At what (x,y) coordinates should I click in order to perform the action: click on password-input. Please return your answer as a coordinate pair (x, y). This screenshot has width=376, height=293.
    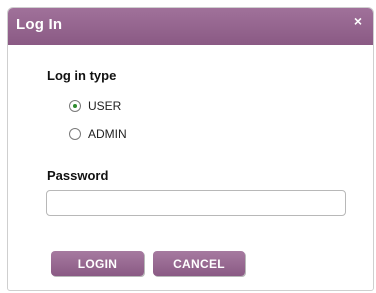
    Looking at the image, I should click on (196, 203).